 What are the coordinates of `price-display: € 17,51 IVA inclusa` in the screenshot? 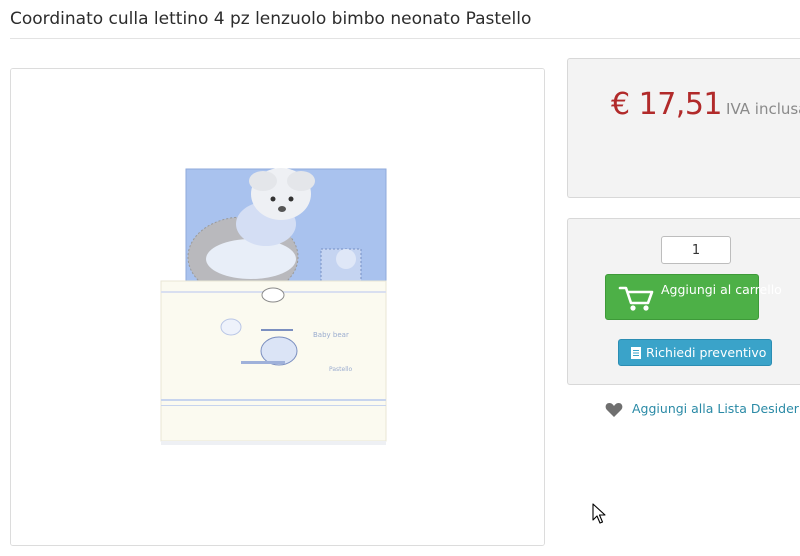 It's located at (705, 104).